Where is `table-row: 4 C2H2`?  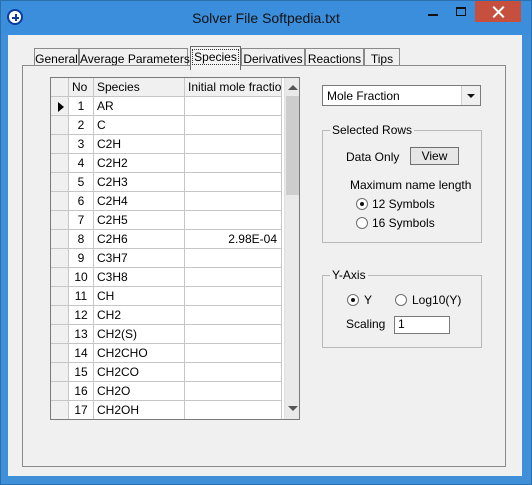 table-row: 4 C2H2 is located at coordinates (167, 163).